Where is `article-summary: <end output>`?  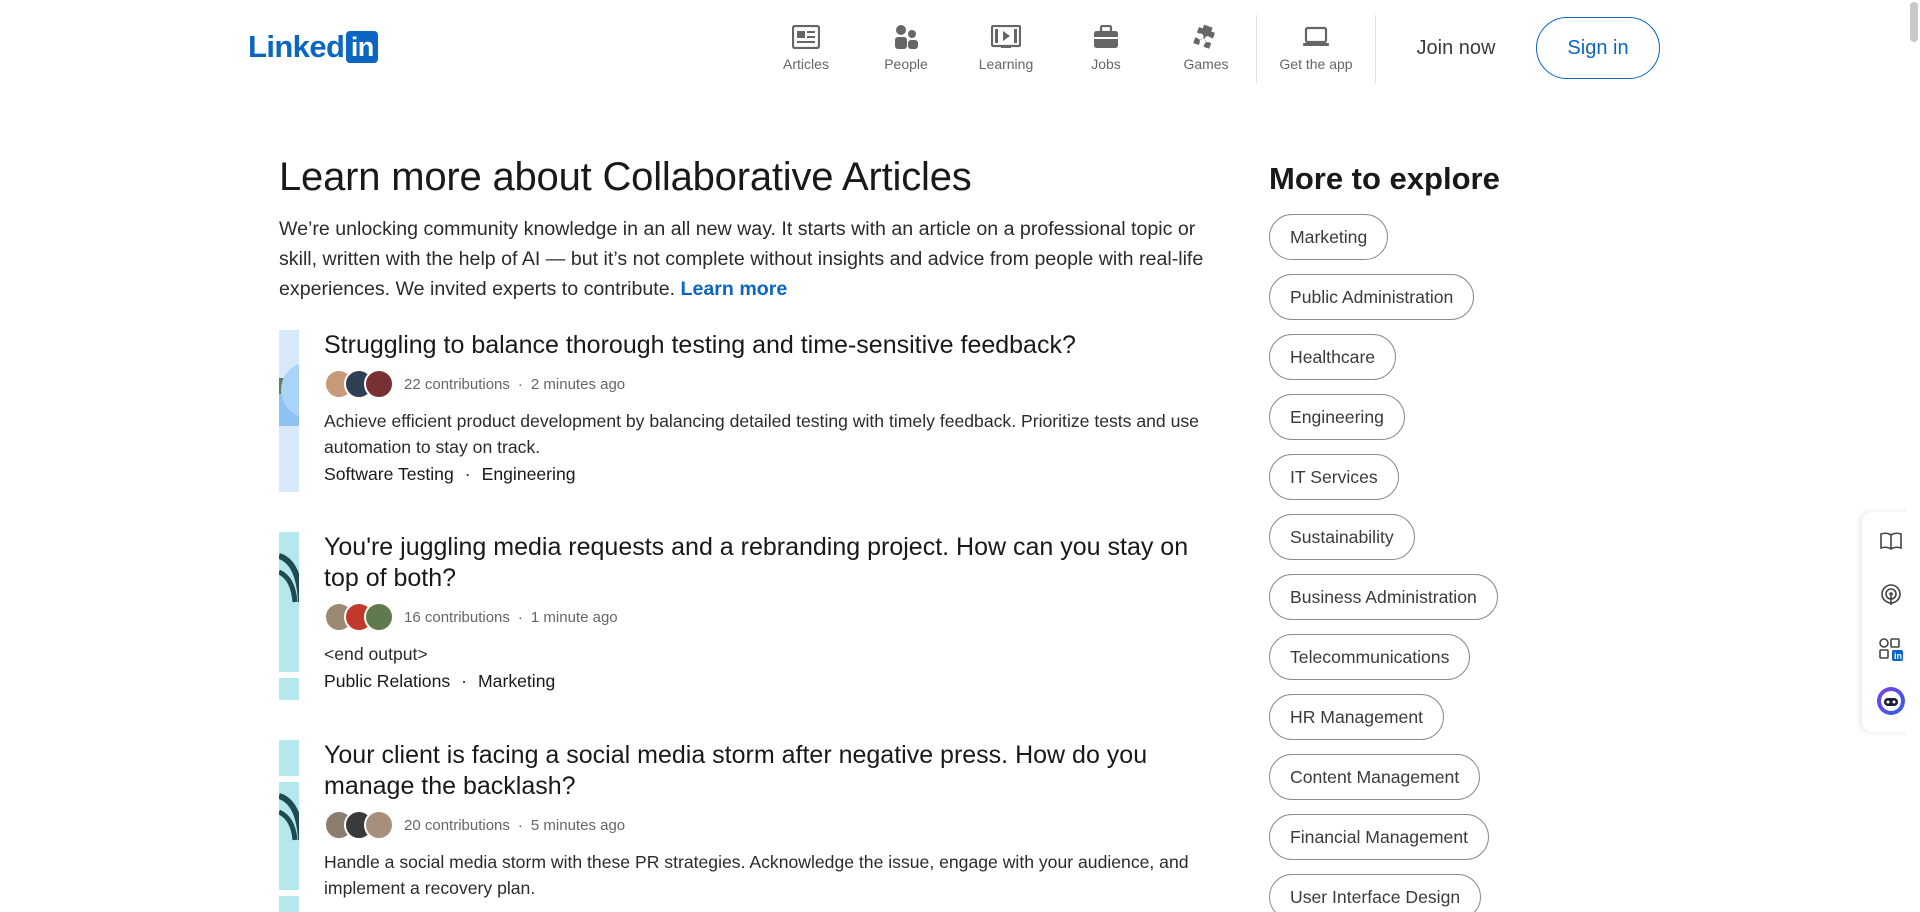 article-summary: <end output> is located at coordinates (376, 654).